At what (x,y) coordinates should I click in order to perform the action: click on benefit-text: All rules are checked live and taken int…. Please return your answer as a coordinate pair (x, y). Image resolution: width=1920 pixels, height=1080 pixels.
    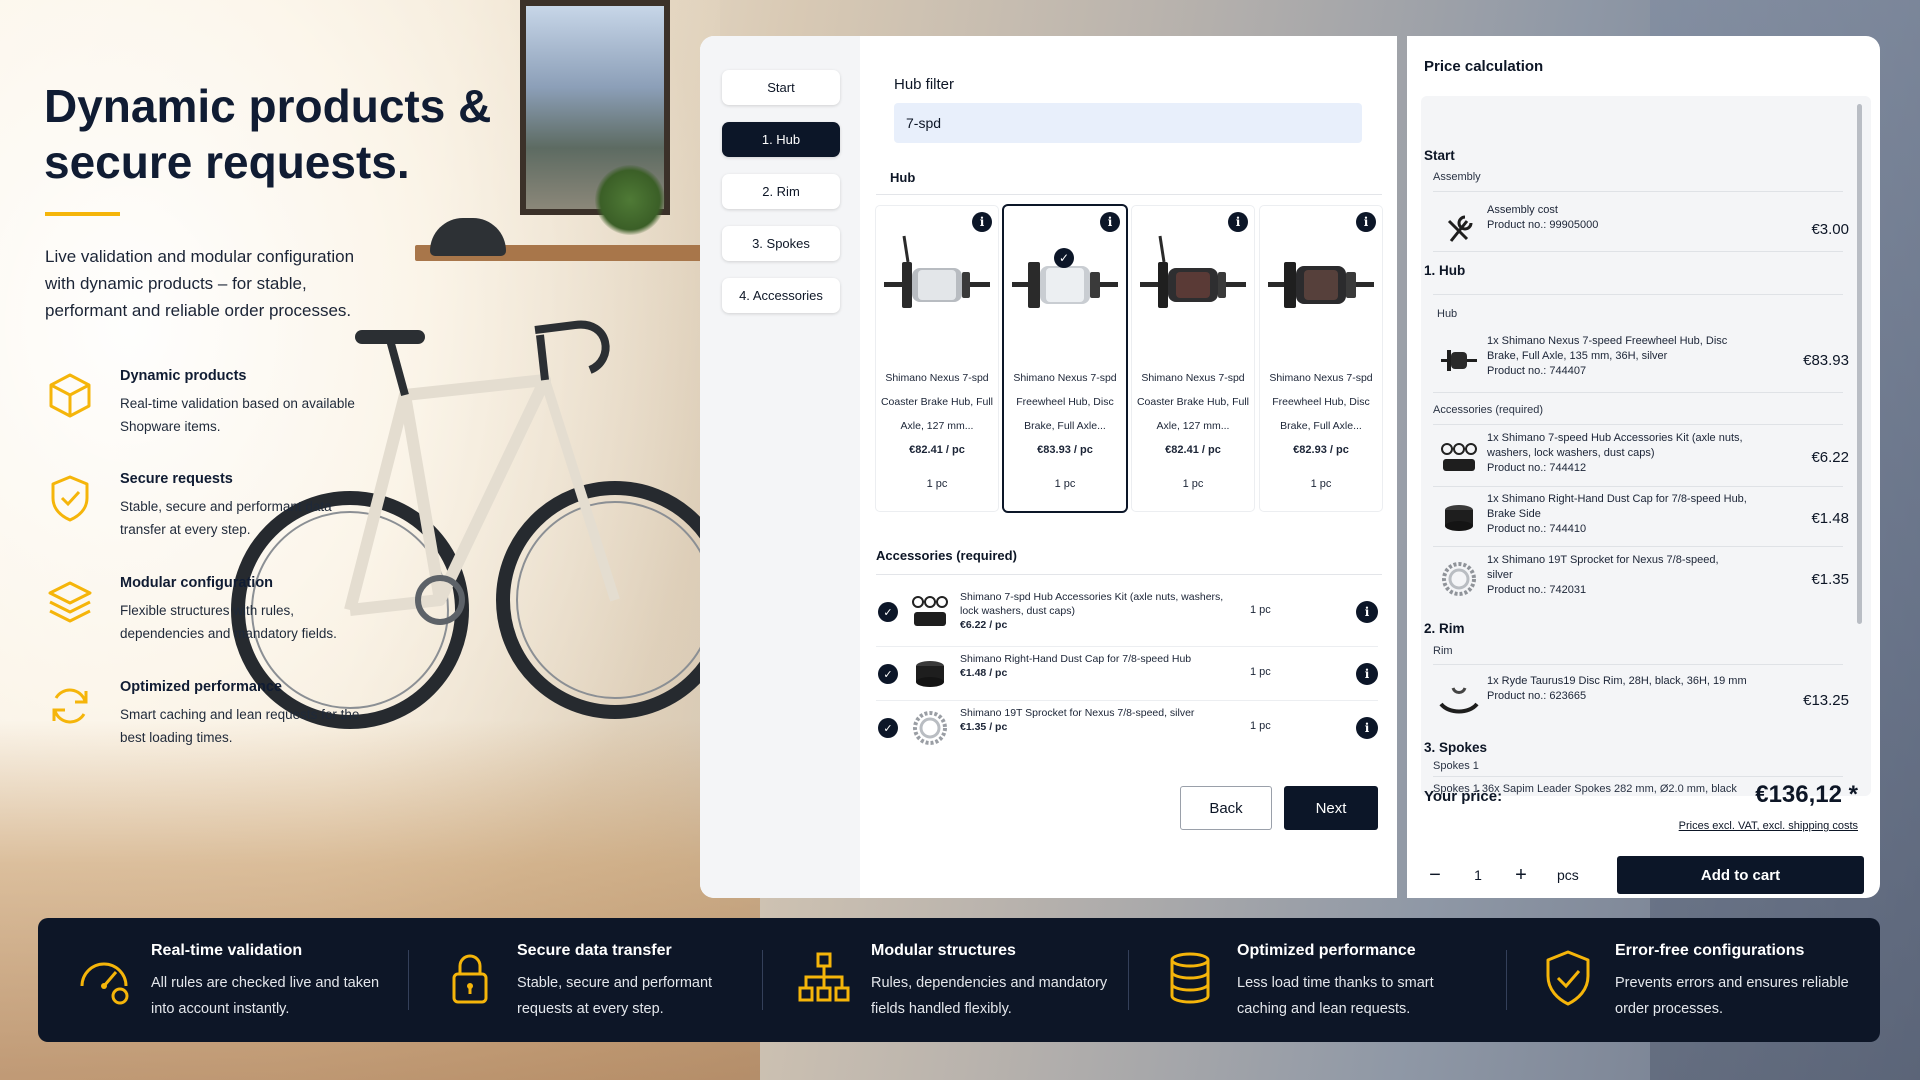
    Looking at the image, I should click on (265, 996).